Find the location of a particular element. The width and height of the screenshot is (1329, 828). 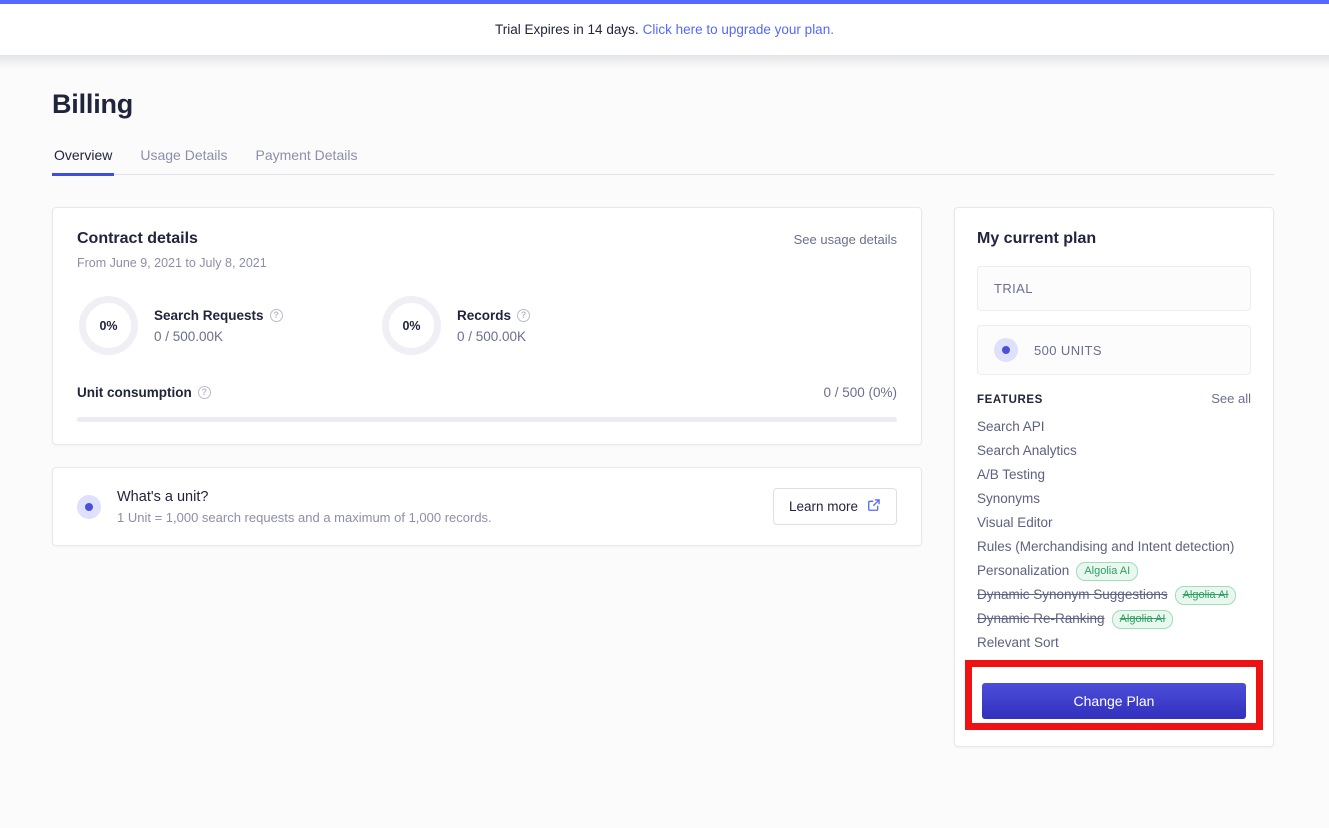

search-requests-info: Search Requests ? 0 / 500.00K is located at coordinates (218, 326).